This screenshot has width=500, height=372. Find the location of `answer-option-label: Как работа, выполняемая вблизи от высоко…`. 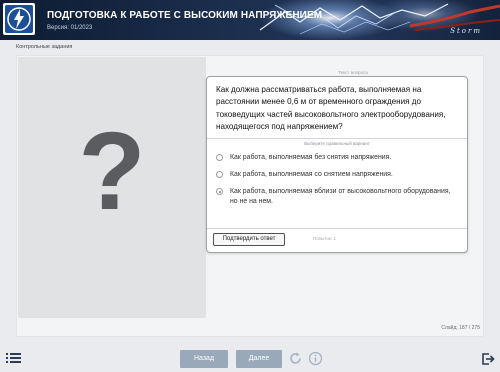

answer-option-label: Как работа, выполняемая вблизи от высоко… is located at coordinates (340, 196).